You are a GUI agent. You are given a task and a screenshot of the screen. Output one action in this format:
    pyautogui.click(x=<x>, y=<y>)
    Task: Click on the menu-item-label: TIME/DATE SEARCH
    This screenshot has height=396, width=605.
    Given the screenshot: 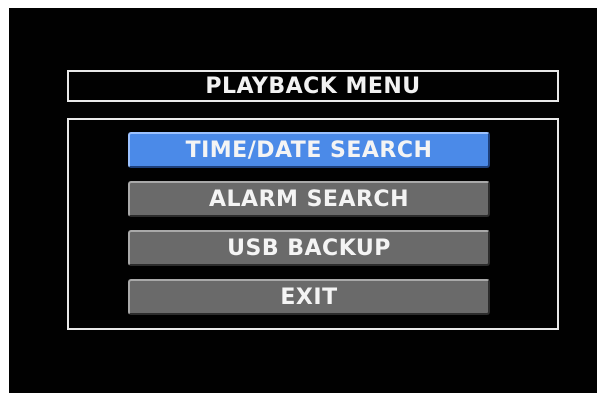 What is the action you would take?
    pyautogui.click(x=309, y=150)
    